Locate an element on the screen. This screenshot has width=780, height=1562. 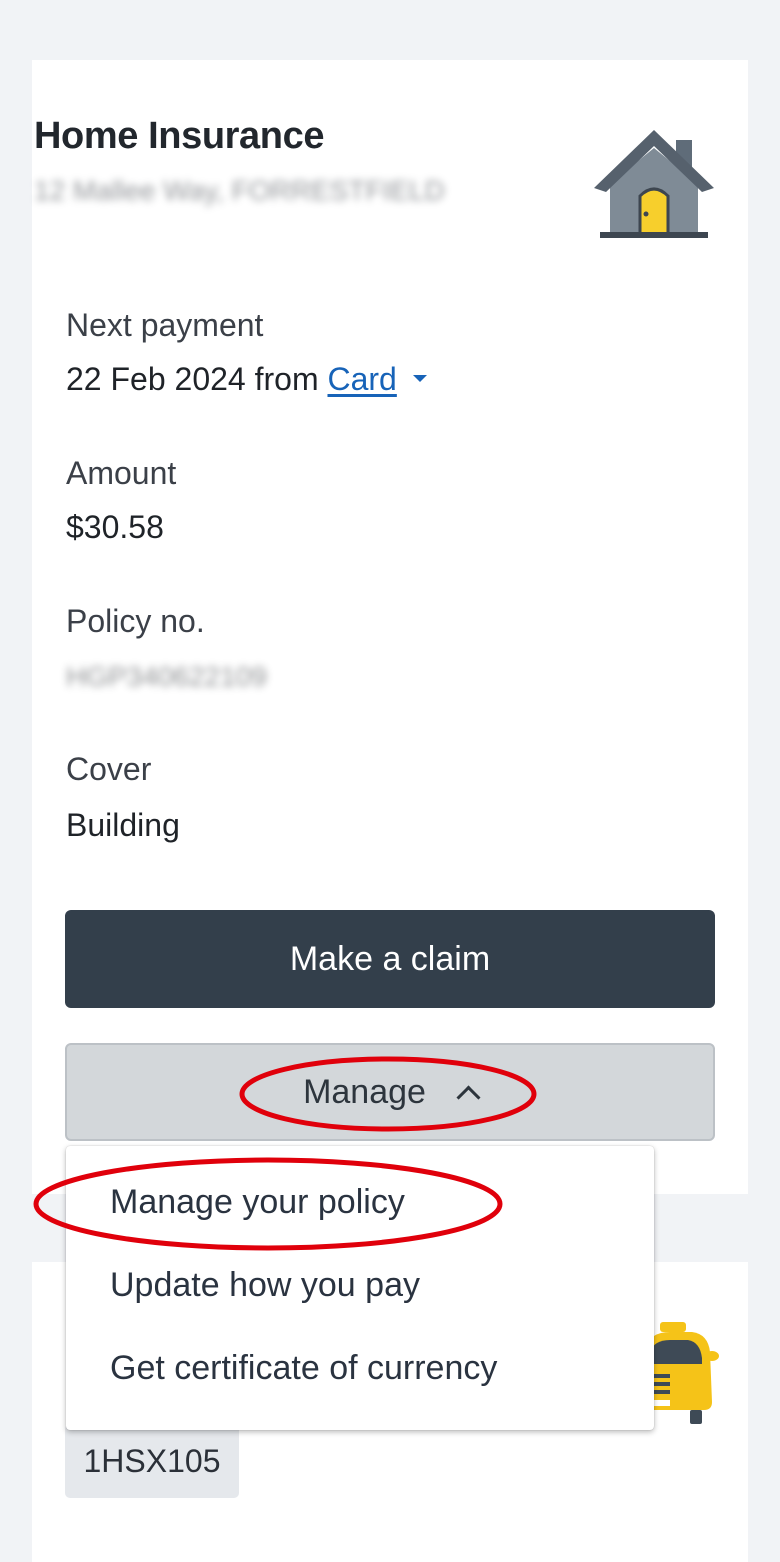
make-a-claim-label: Make a claim is located at coordinates (390, 958).